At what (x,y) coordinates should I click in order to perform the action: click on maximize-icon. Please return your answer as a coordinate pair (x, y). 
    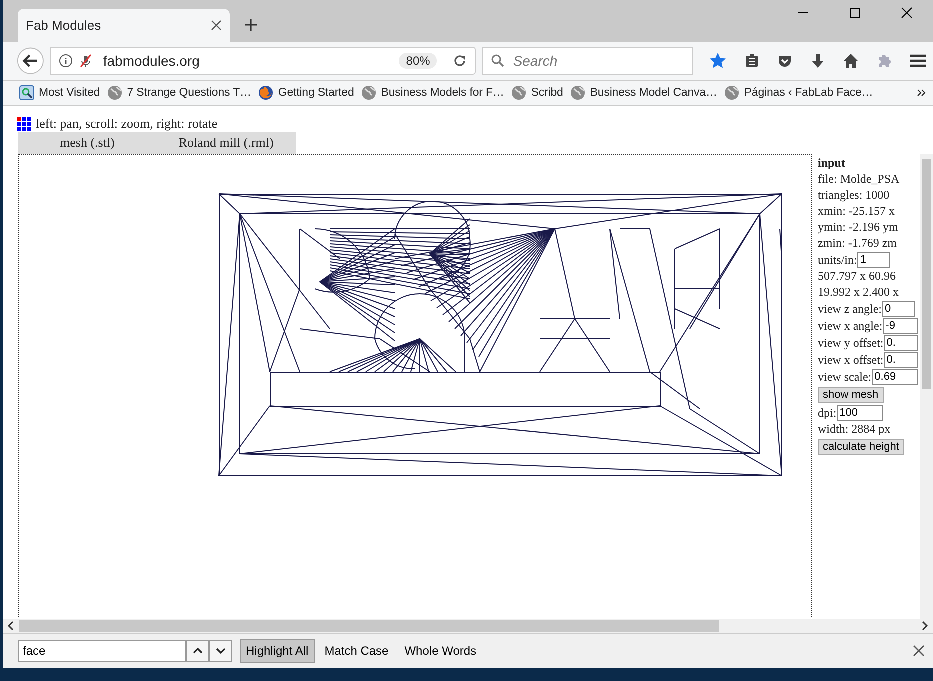
    Looking at the image, I should click on (855, 13).